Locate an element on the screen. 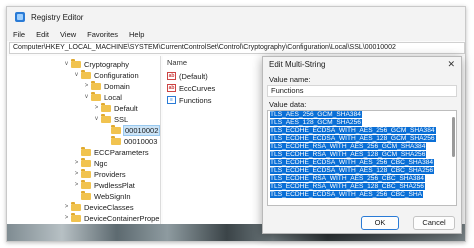 The height and width of the screenshot is (248, 474). tree-item-label: WebSignIn is located at coordinates (112, 196).